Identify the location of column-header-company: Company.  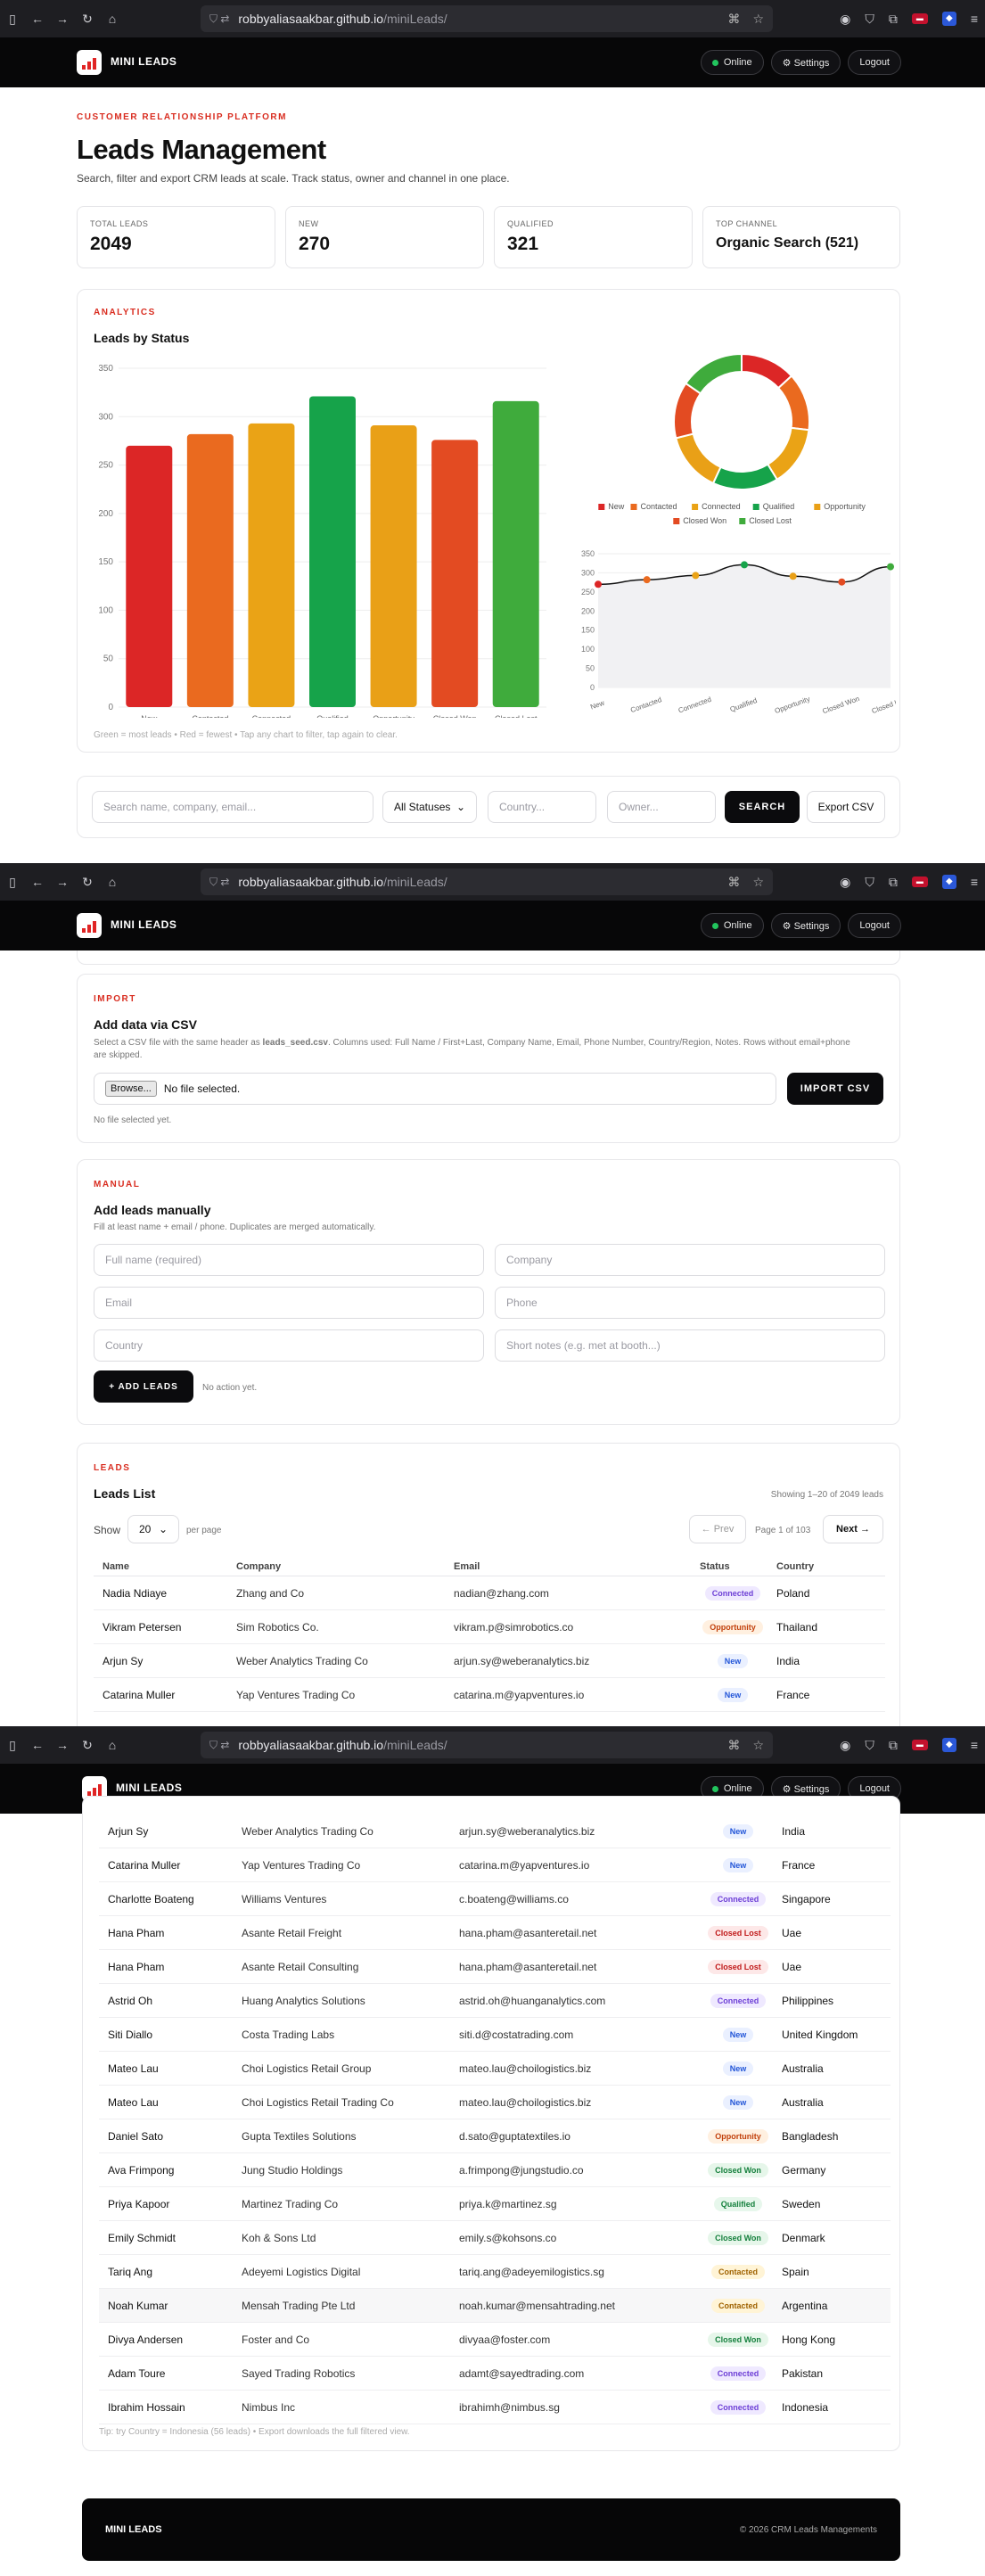
(258, 1566).